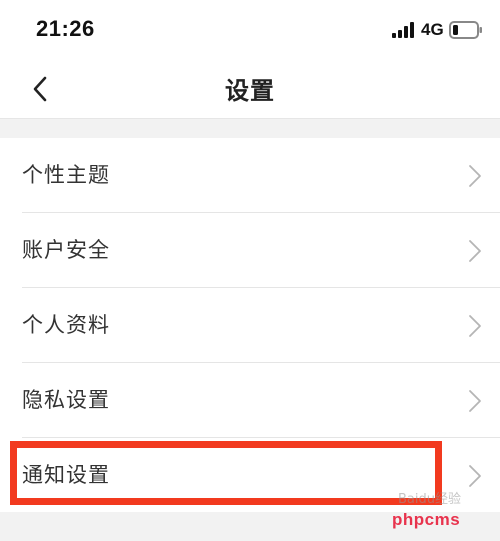  Describe the element at coordinates (66, 400) in the screenshot. I see `settings-item-label: 隐私设置` at that location.